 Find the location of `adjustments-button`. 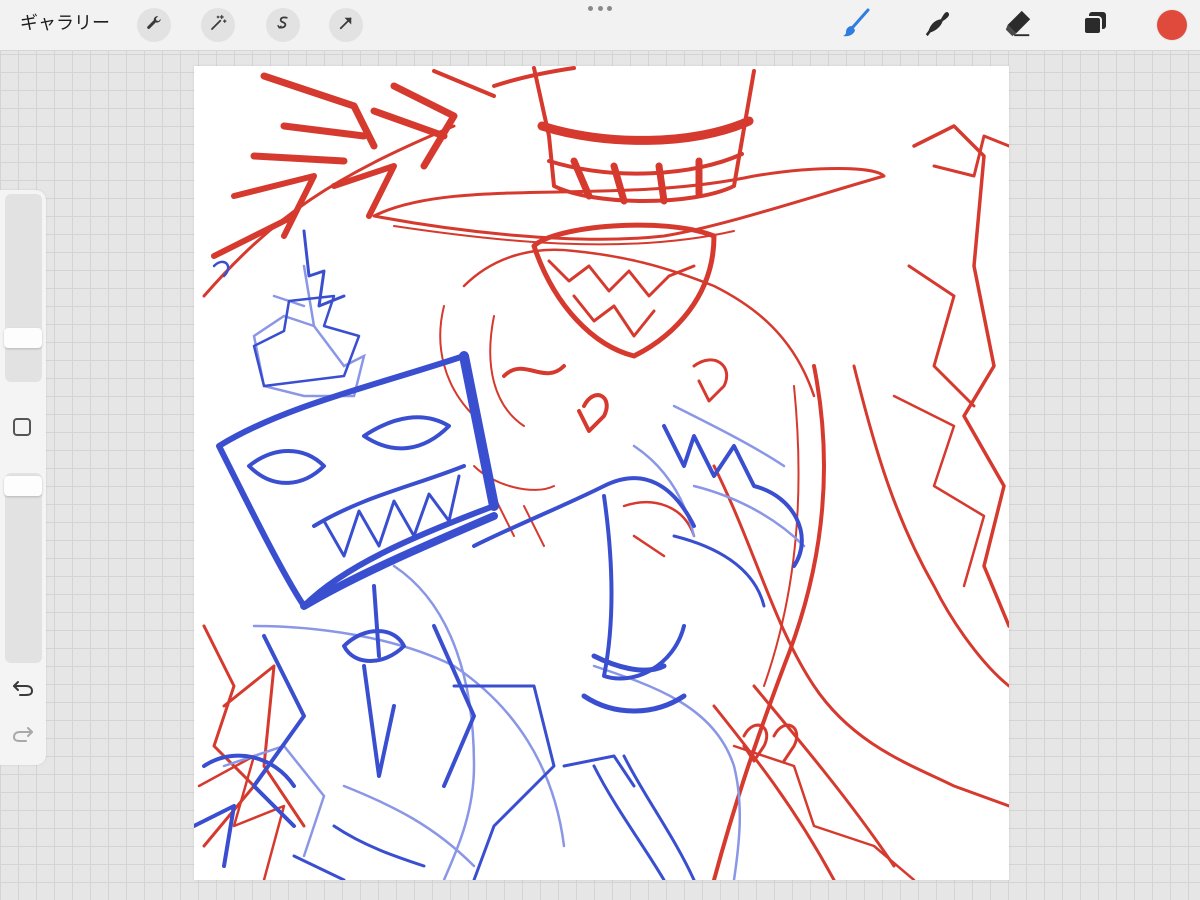

adjustments-button is located at coordinates (218, 25).